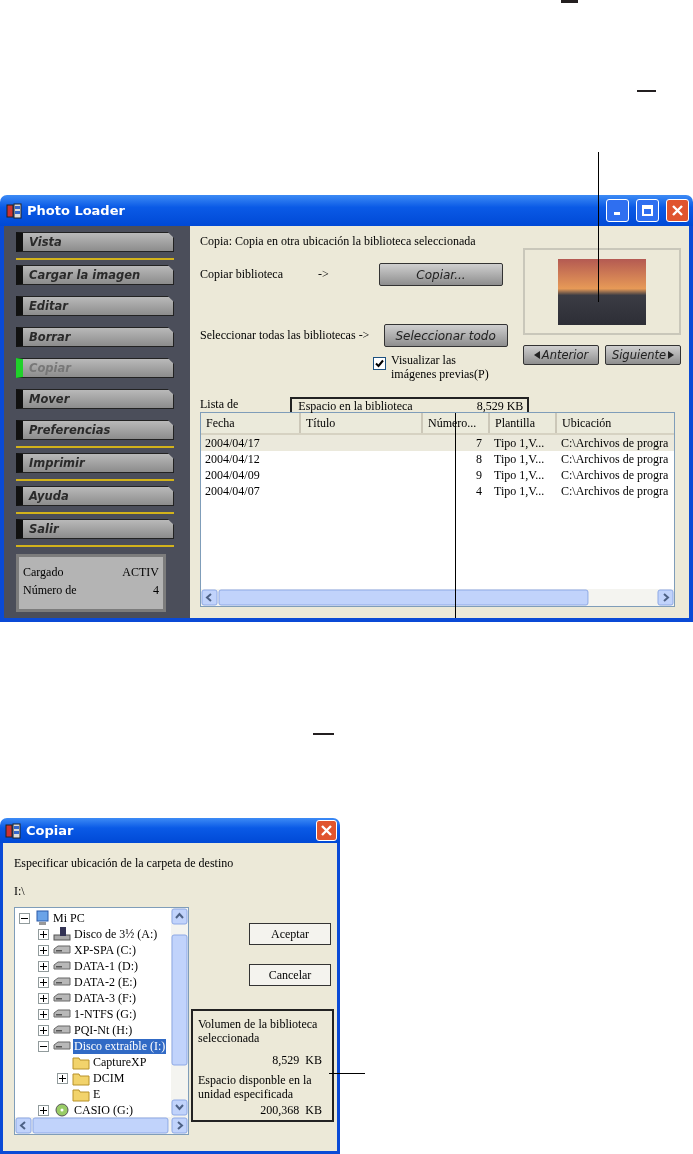  Describe the element at coordinates (105, 950) in the screenshot. I see `tree-item: XP-SPA (C:)` at that location.